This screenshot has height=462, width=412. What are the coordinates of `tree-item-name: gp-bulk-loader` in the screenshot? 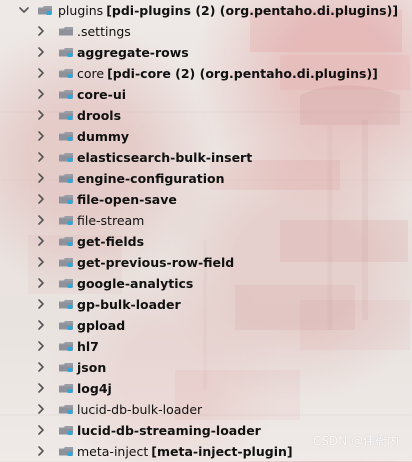 It's located at (129, 304).